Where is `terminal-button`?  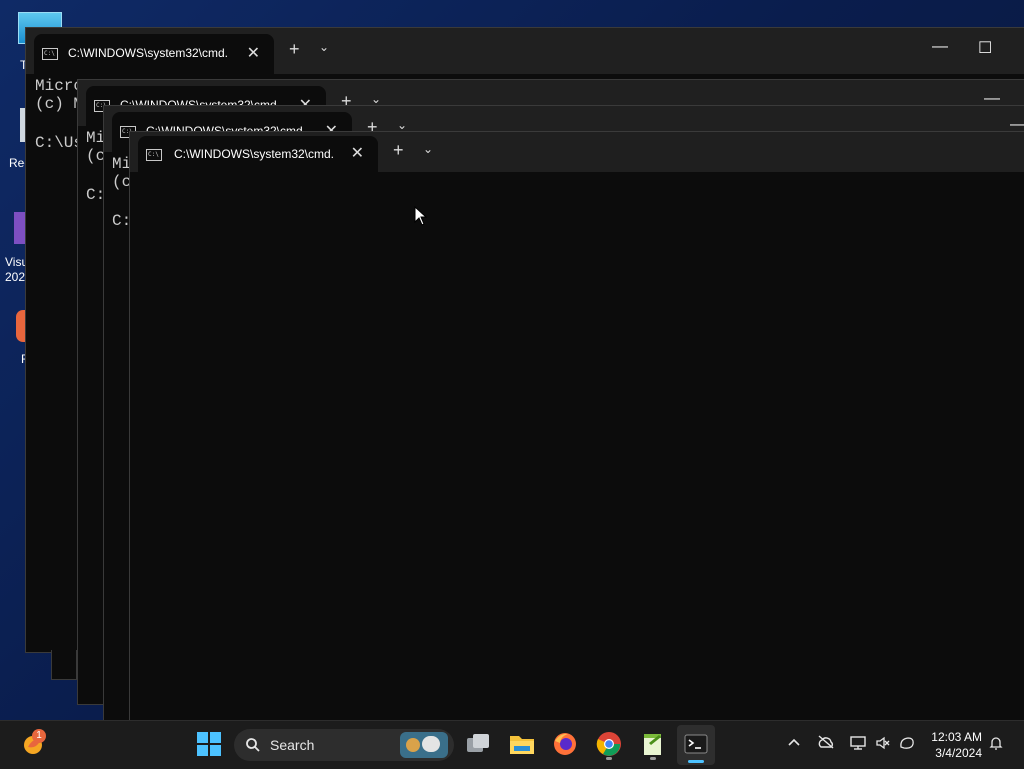
terminal-button is located at coordinates (696, 745).